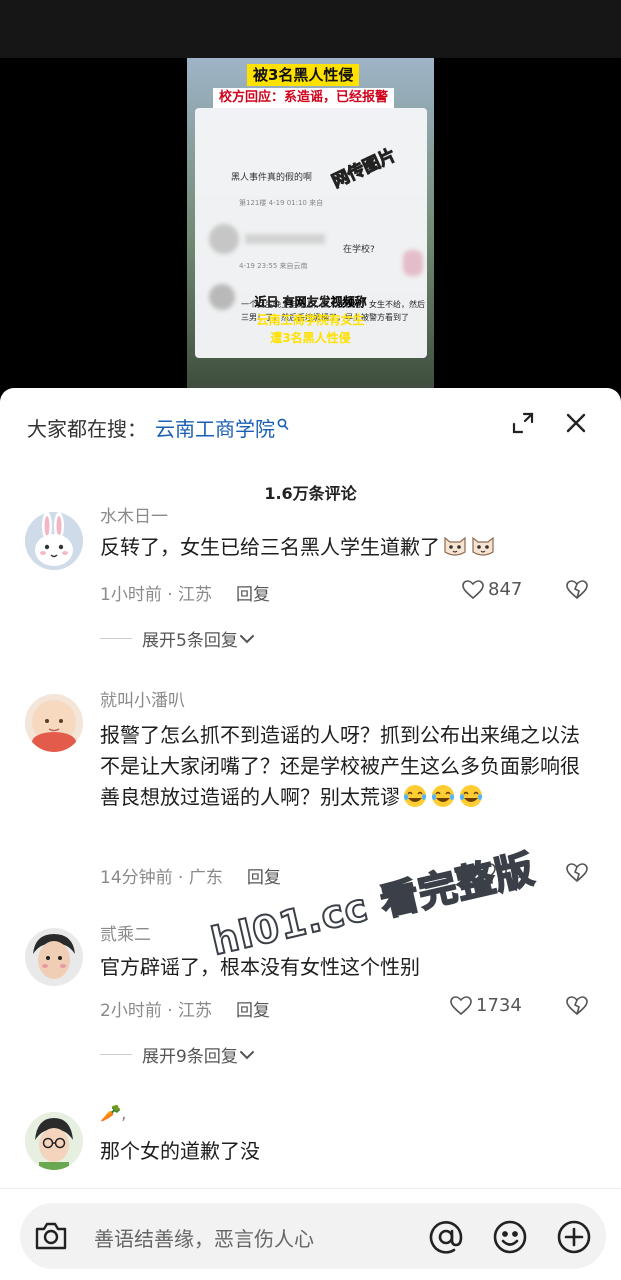 This screenshot has width=621, height=1280. What do you see at coordinates (51, 1236) in the screenshot?
I see `camera-icon` at bounding box center [51, 1236].